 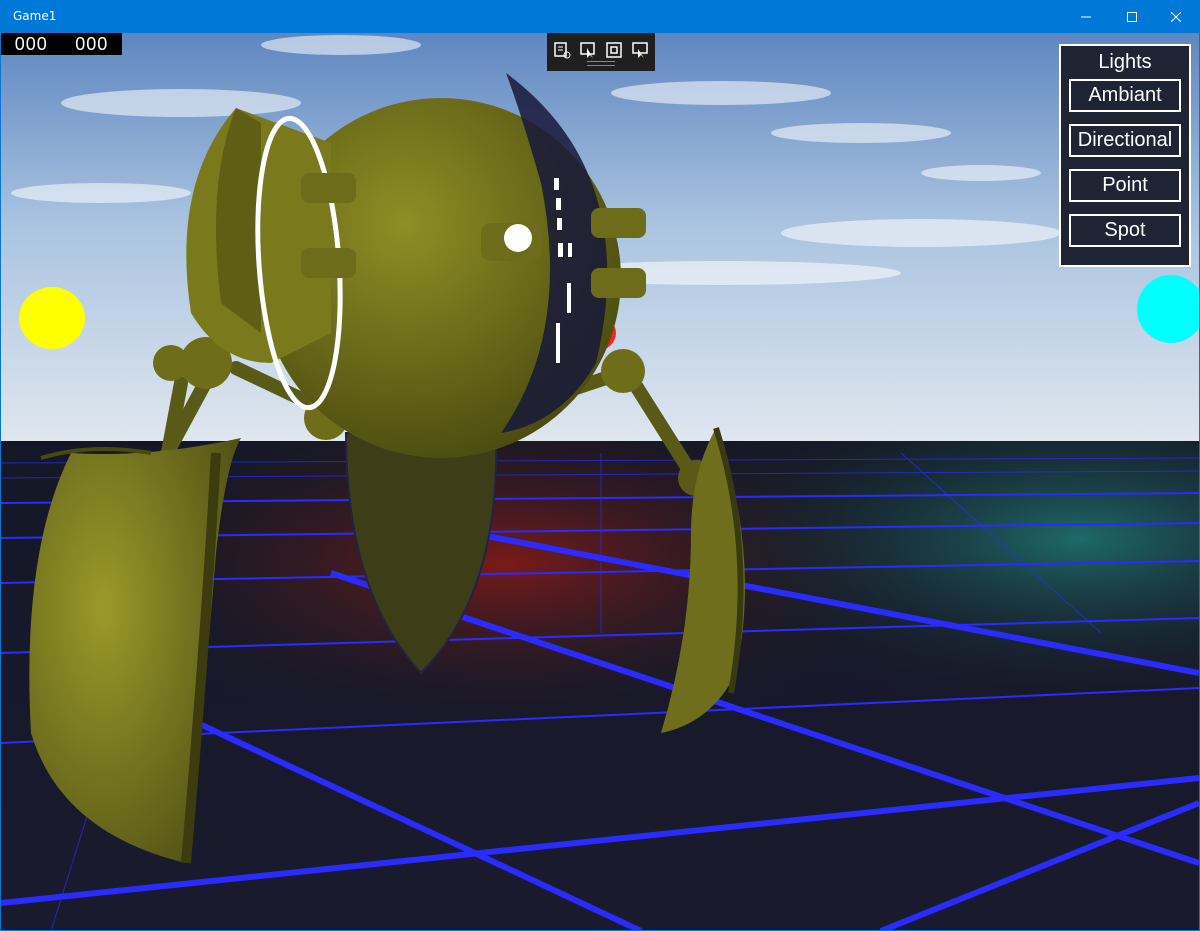 I want to click on frame-counter: 000 000, so click(x=61, y=44).